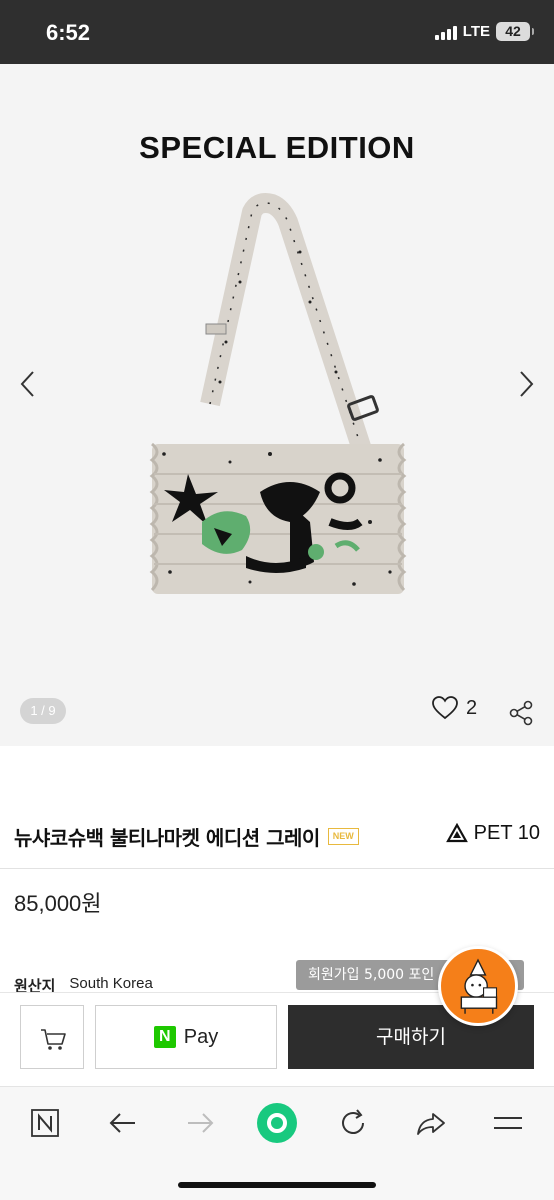 The height and width of the screenshot is (1200, 554). Describe the element at coordinates (476, 31) in the screenshot. I see `network-type: LTE` at that location.